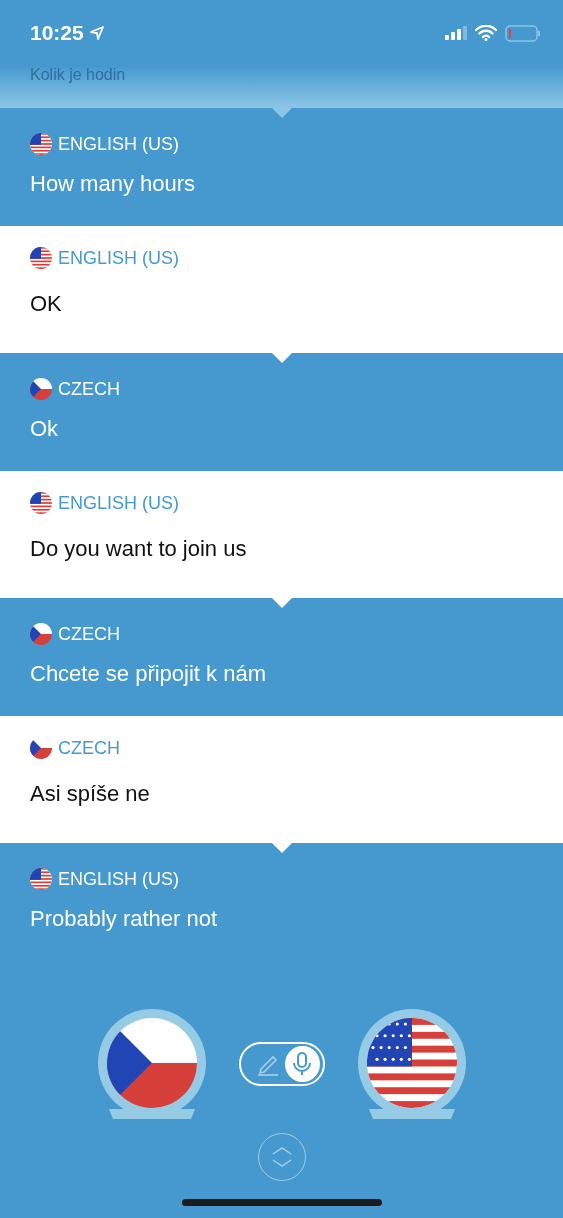 The height and width of the screenshot is (1218, 563). Describe the element at coordinates (57, 33) in the screenshot. I see `status-time: 10:25` at that location.